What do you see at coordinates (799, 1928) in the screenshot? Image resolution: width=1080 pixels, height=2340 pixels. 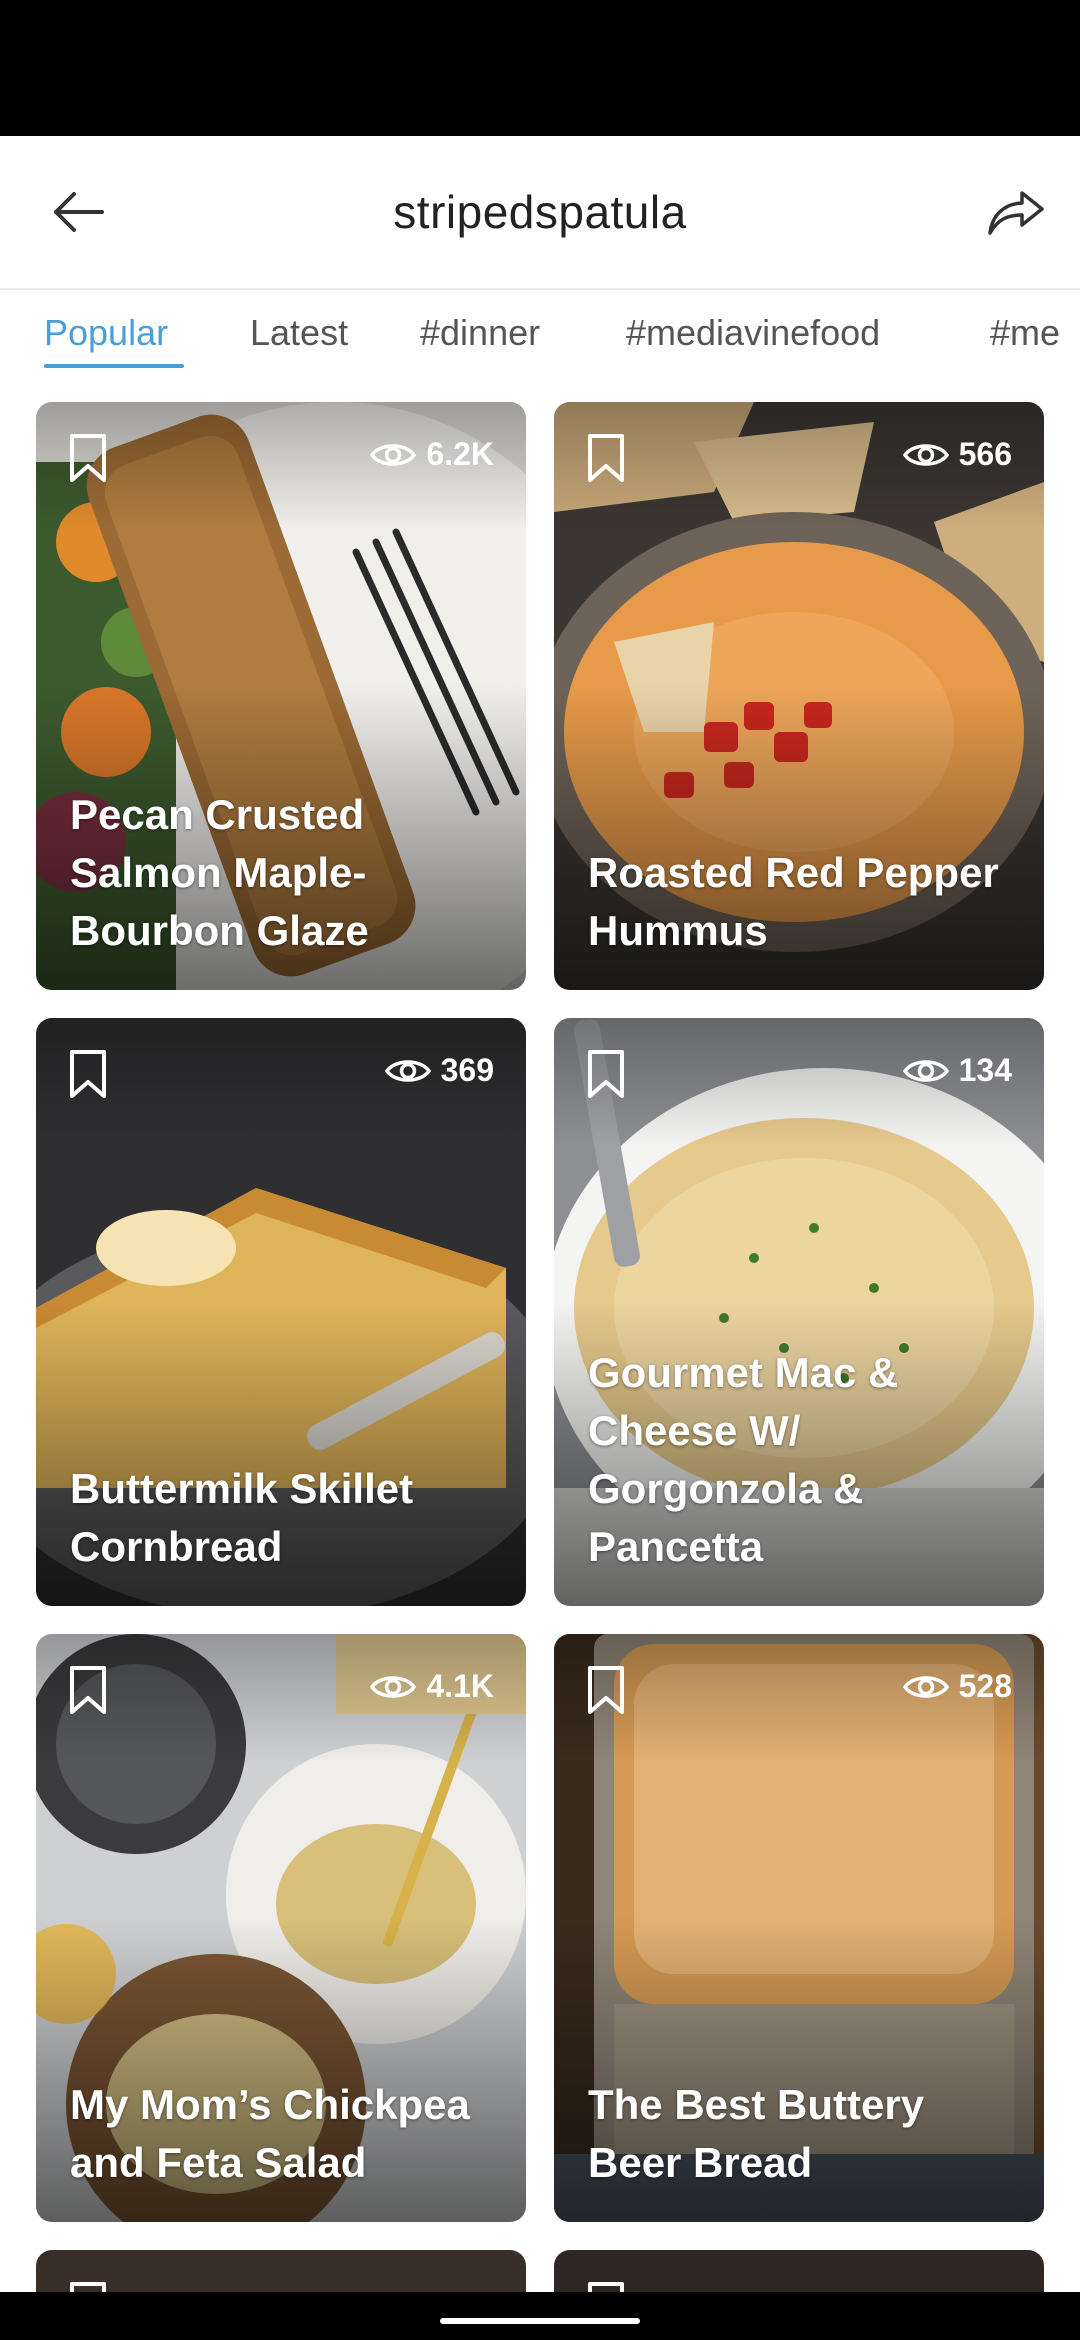 I see `recipe-card: 528 The Best Buttery Beer Bread` at bounding box center [799, 1928].